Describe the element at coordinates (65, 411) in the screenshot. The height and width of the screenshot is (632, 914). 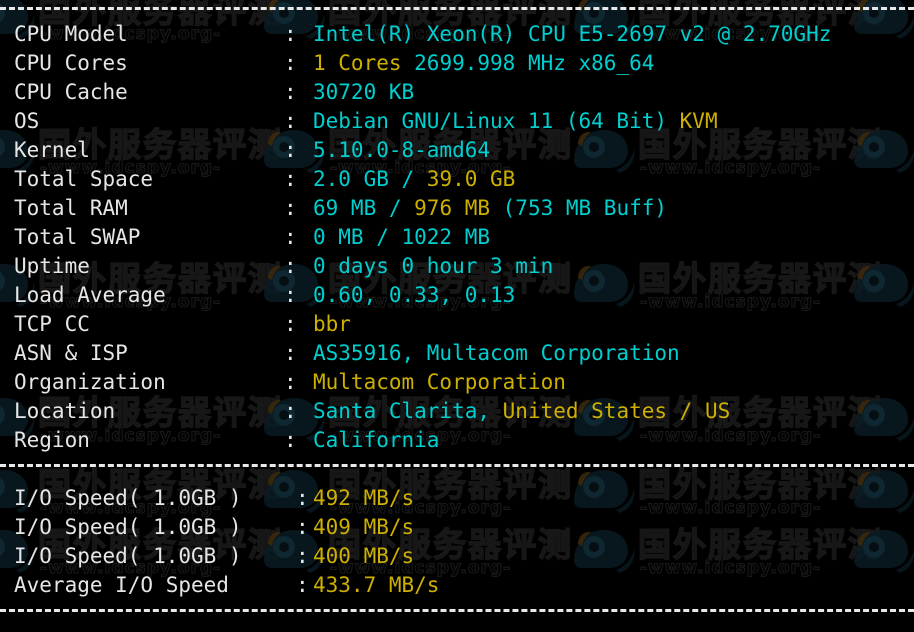
I see `system-info-label: Location` at that location.